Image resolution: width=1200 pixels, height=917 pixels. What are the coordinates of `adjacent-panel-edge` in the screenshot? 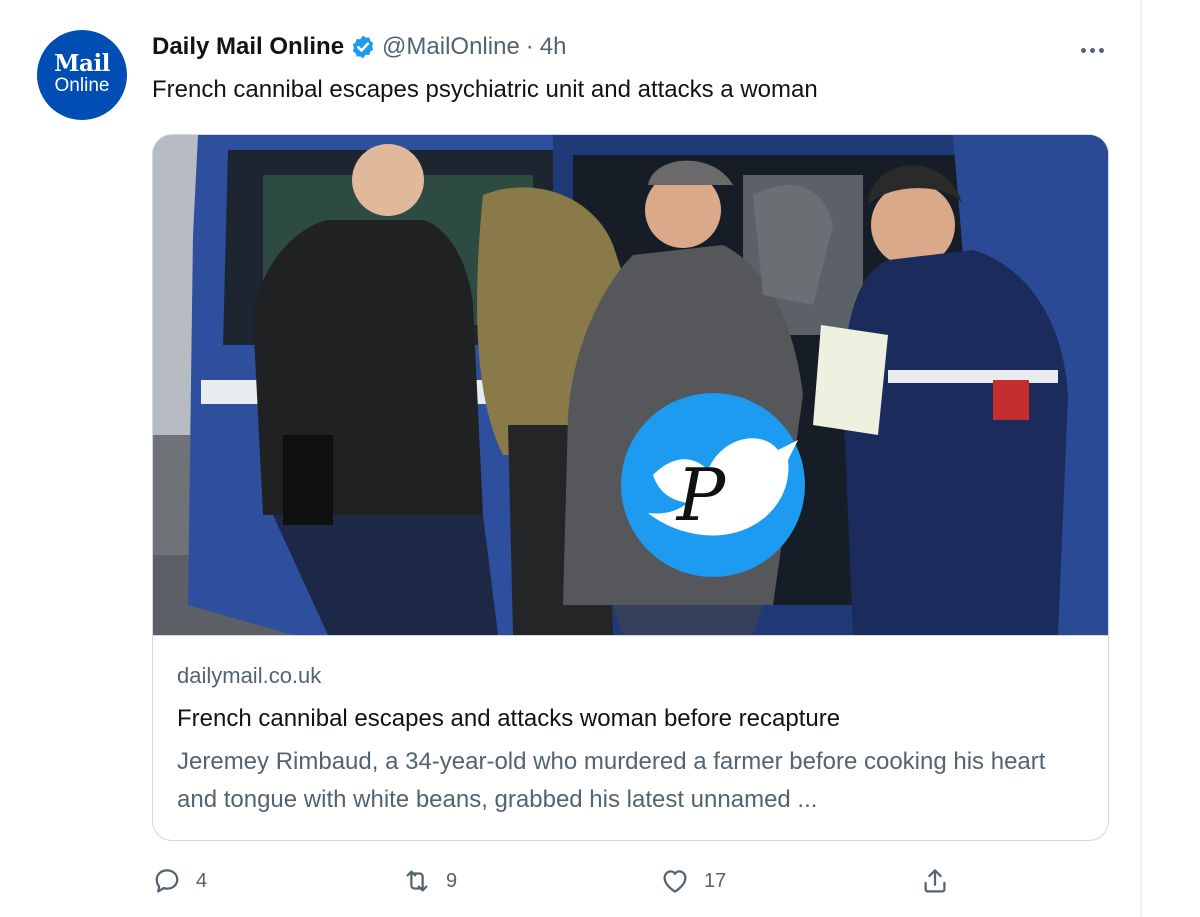 It's located at (1170, 458).